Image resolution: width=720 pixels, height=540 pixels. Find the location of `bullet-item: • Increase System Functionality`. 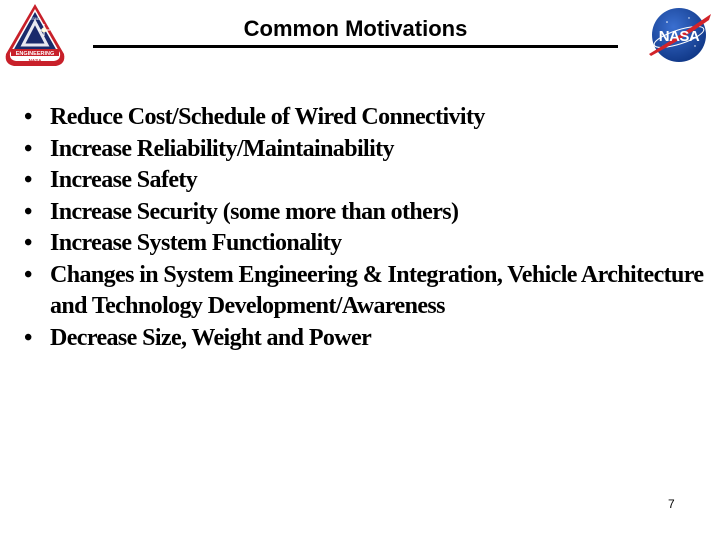

bullet-item: • Increase System Functionality is located at coordinates (367, 244).